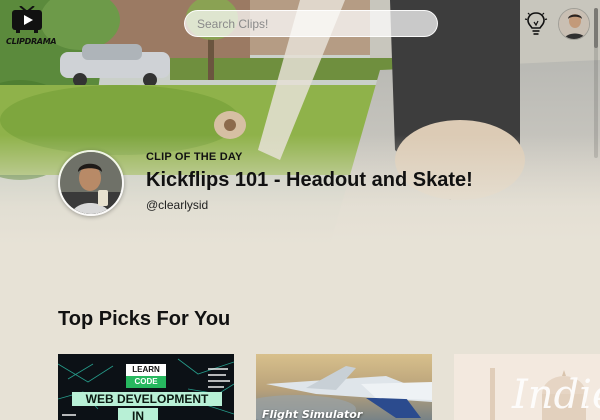  What do you see at coordinates (147, 399) in the screenshot?
I see `card-title-line1: WEB DEVELOPMENT` at bounding box center [147, 399].